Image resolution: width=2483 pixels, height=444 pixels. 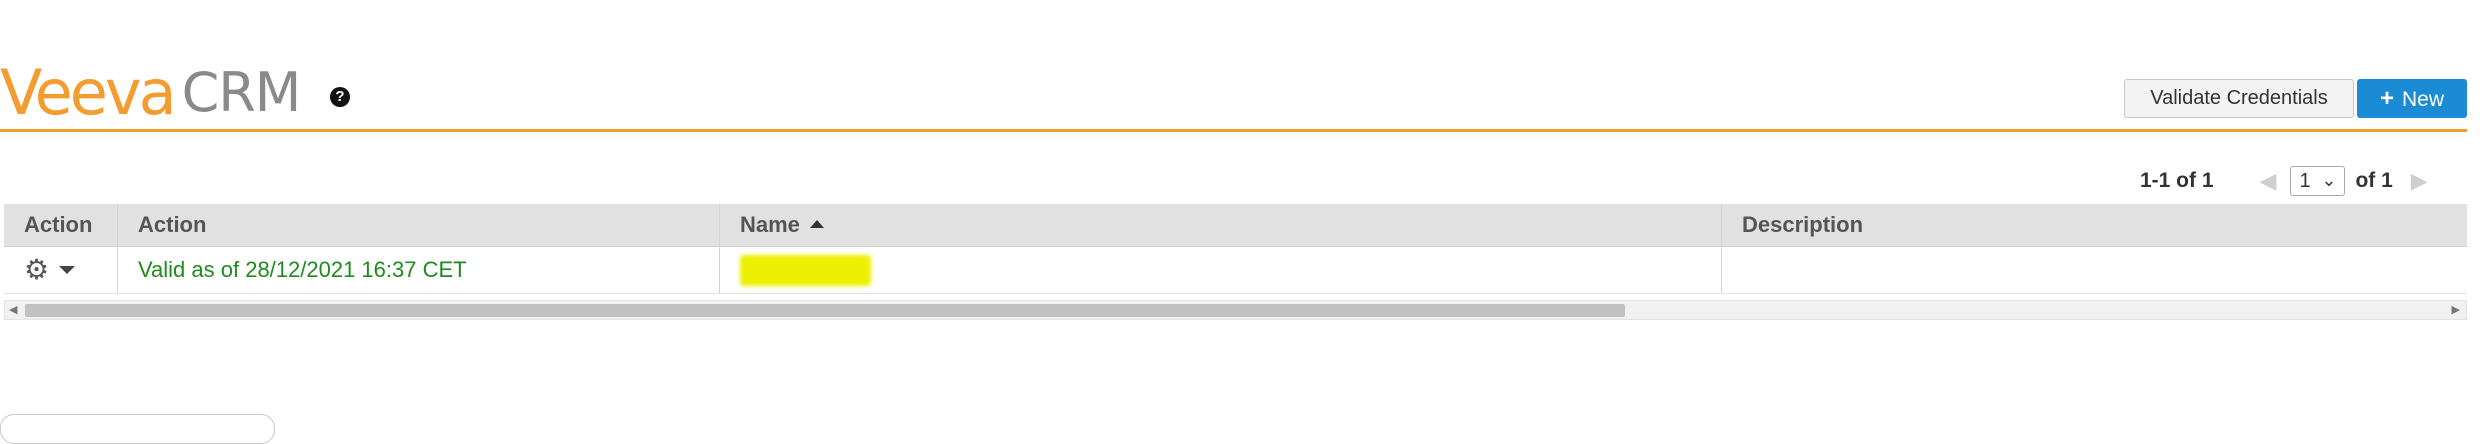 I want to click on plus-icon: +, so click(x=2386, y=98).